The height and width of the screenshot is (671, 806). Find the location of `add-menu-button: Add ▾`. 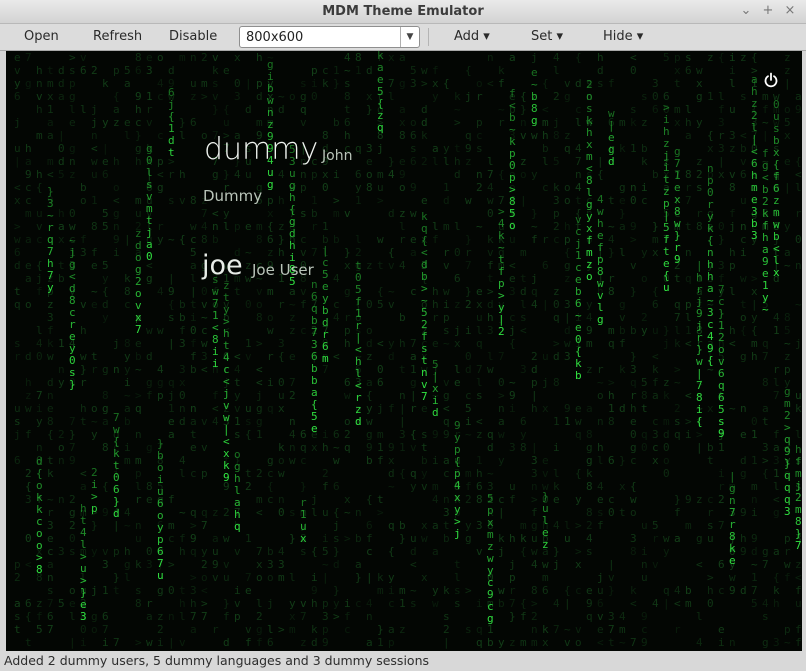

add-menu-button: Add ▾ is located at coordinates (472, 36).